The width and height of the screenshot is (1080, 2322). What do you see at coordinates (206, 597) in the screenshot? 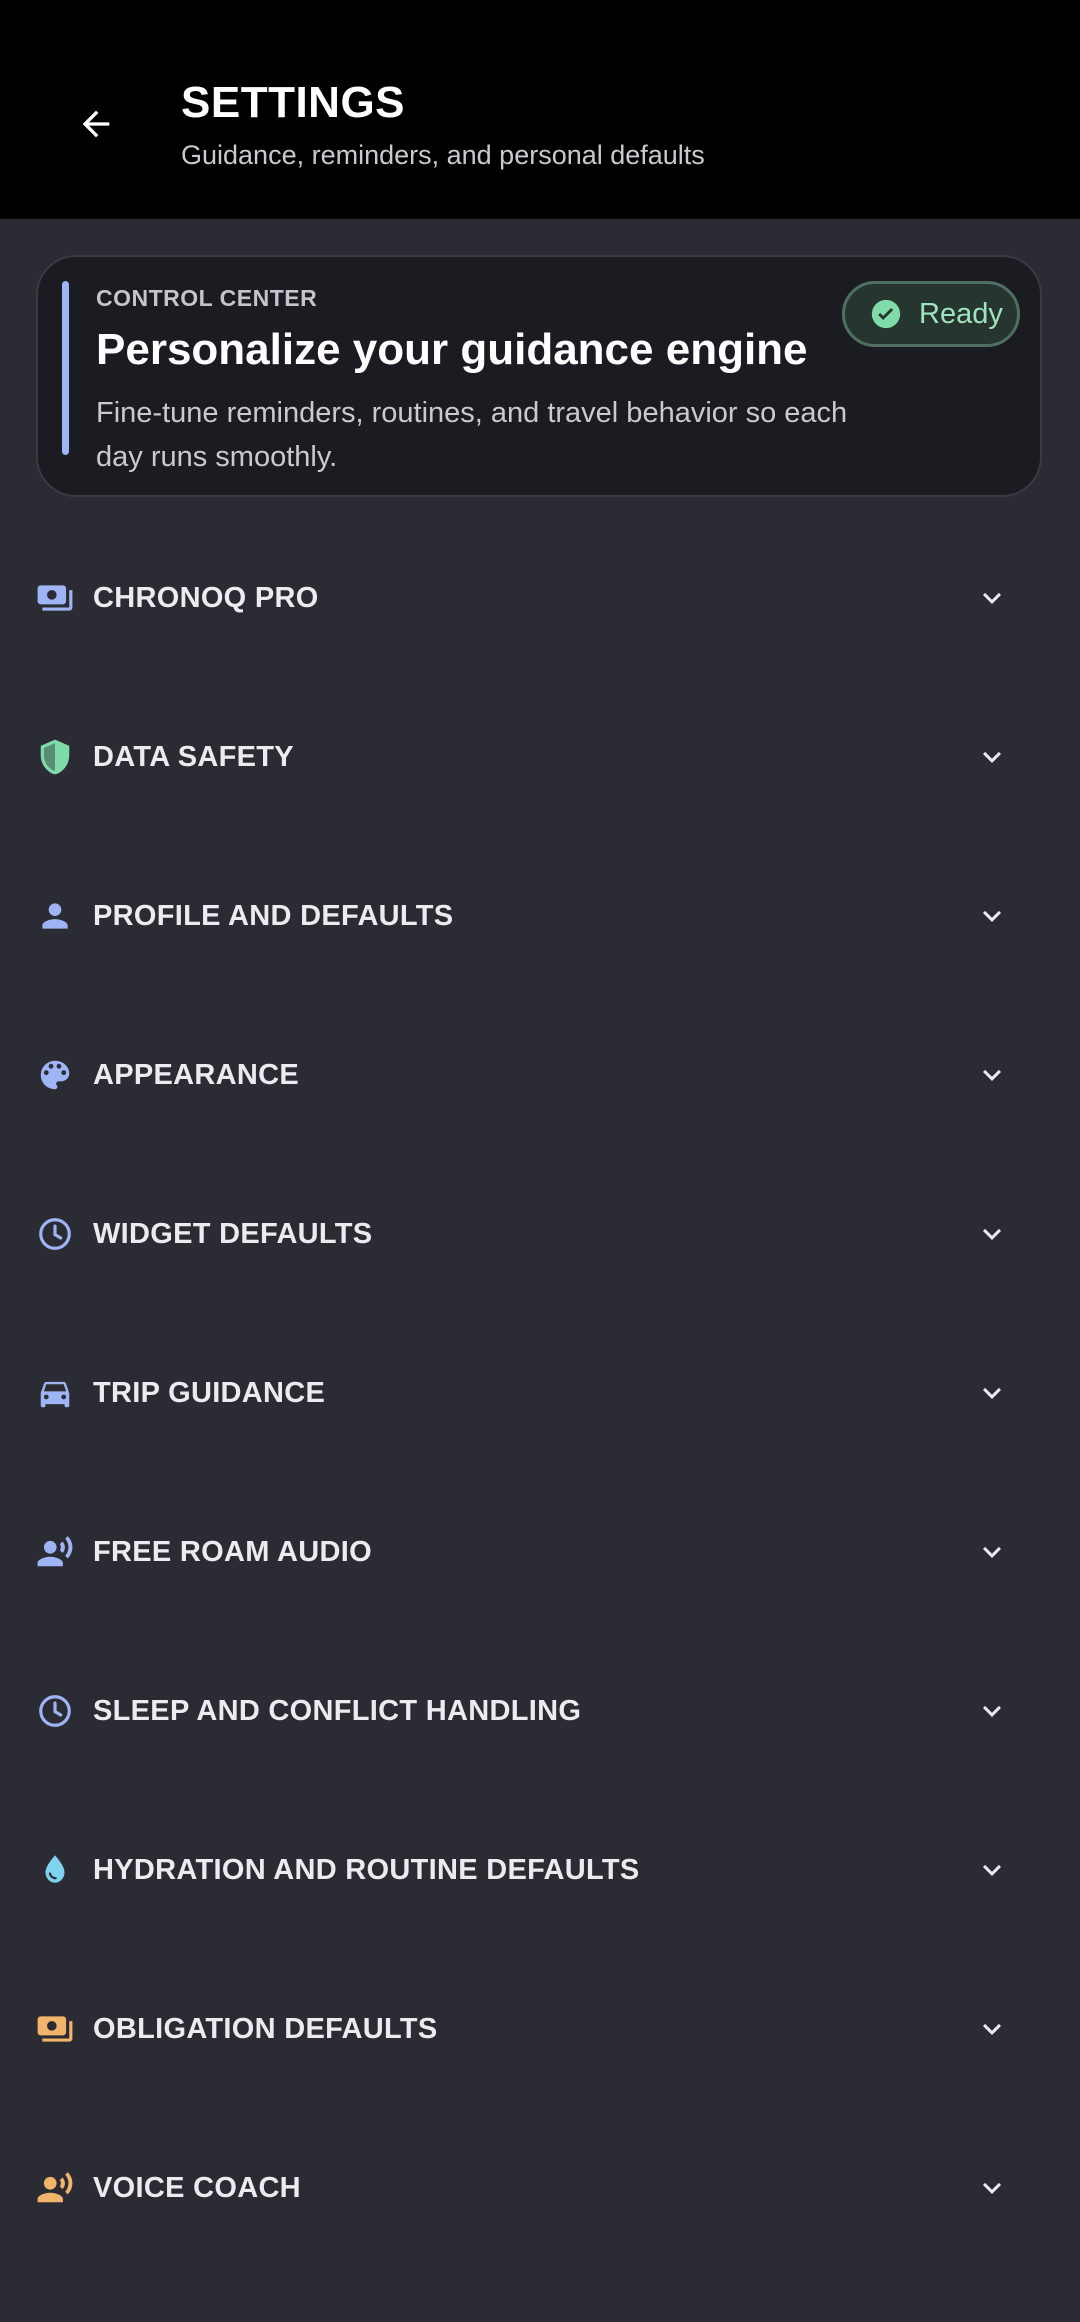
I see `section-label: CHRONOQ PRO` at bounding box center [206, 597].